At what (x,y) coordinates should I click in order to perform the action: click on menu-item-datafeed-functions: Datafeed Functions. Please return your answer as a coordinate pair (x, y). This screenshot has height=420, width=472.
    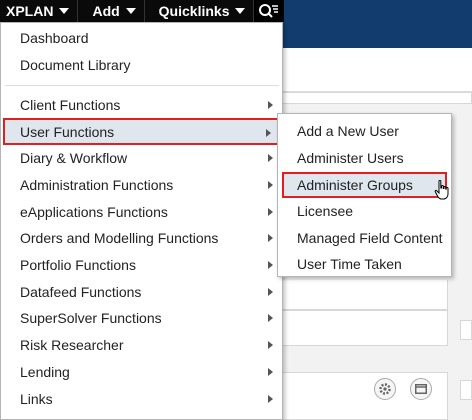
    Looking at the image, I should click on (142, 292).